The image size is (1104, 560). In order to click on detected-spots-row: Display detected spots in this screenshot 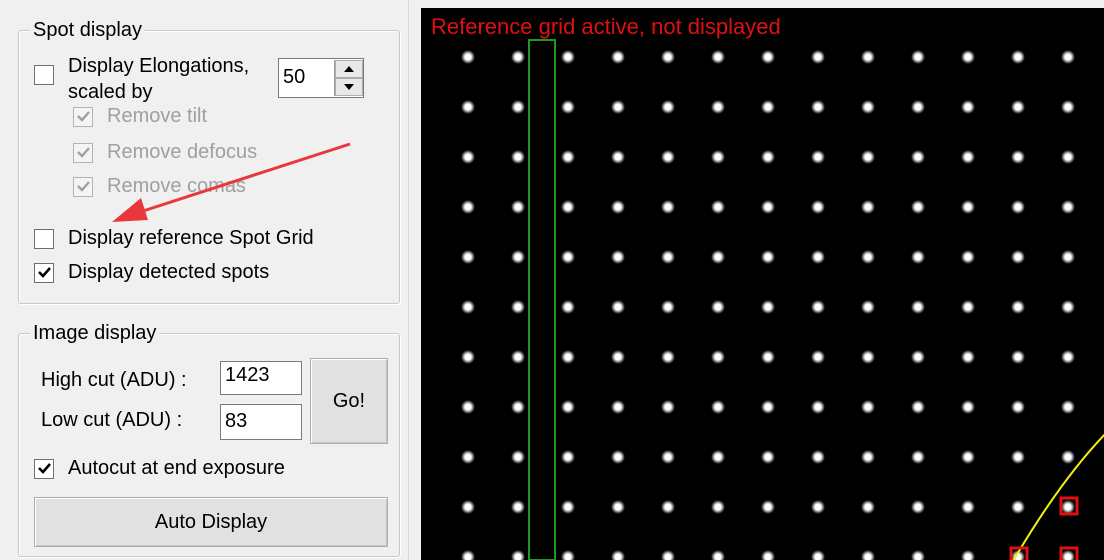, I will do `click(151, 272)`.